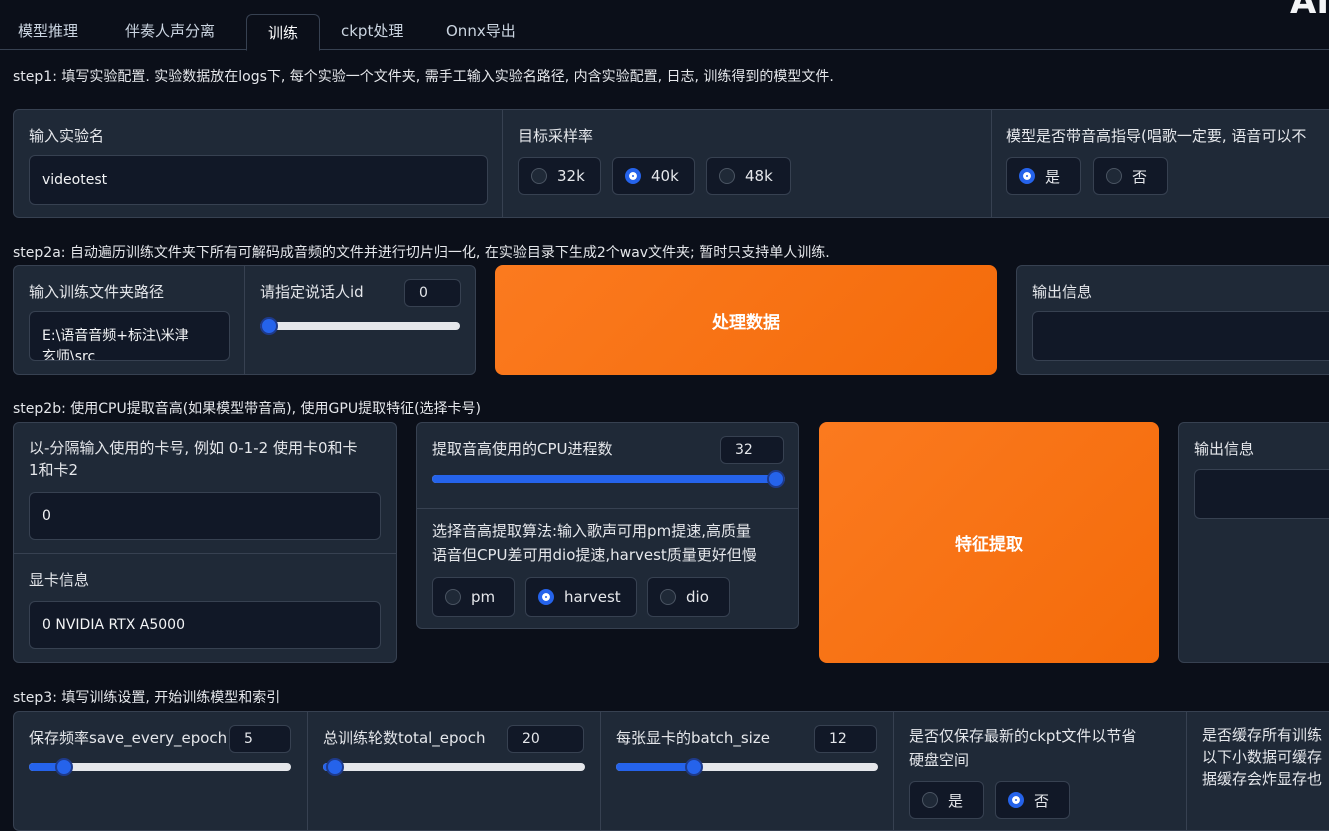 This screenshot has height=831, width=1329. What do you see at coordinates (559, 176) in the screenshot?
I see `sample-rate-option-32k: 32k` at bounding box center [559, 176].